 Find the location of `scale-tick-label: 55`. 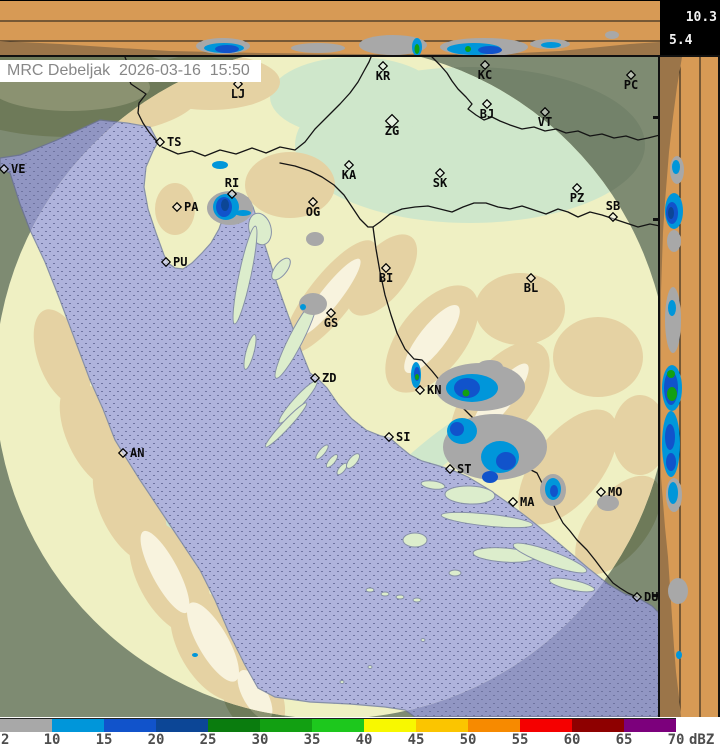

scale-tick-label: 55 is located at coordinates (520, 740).